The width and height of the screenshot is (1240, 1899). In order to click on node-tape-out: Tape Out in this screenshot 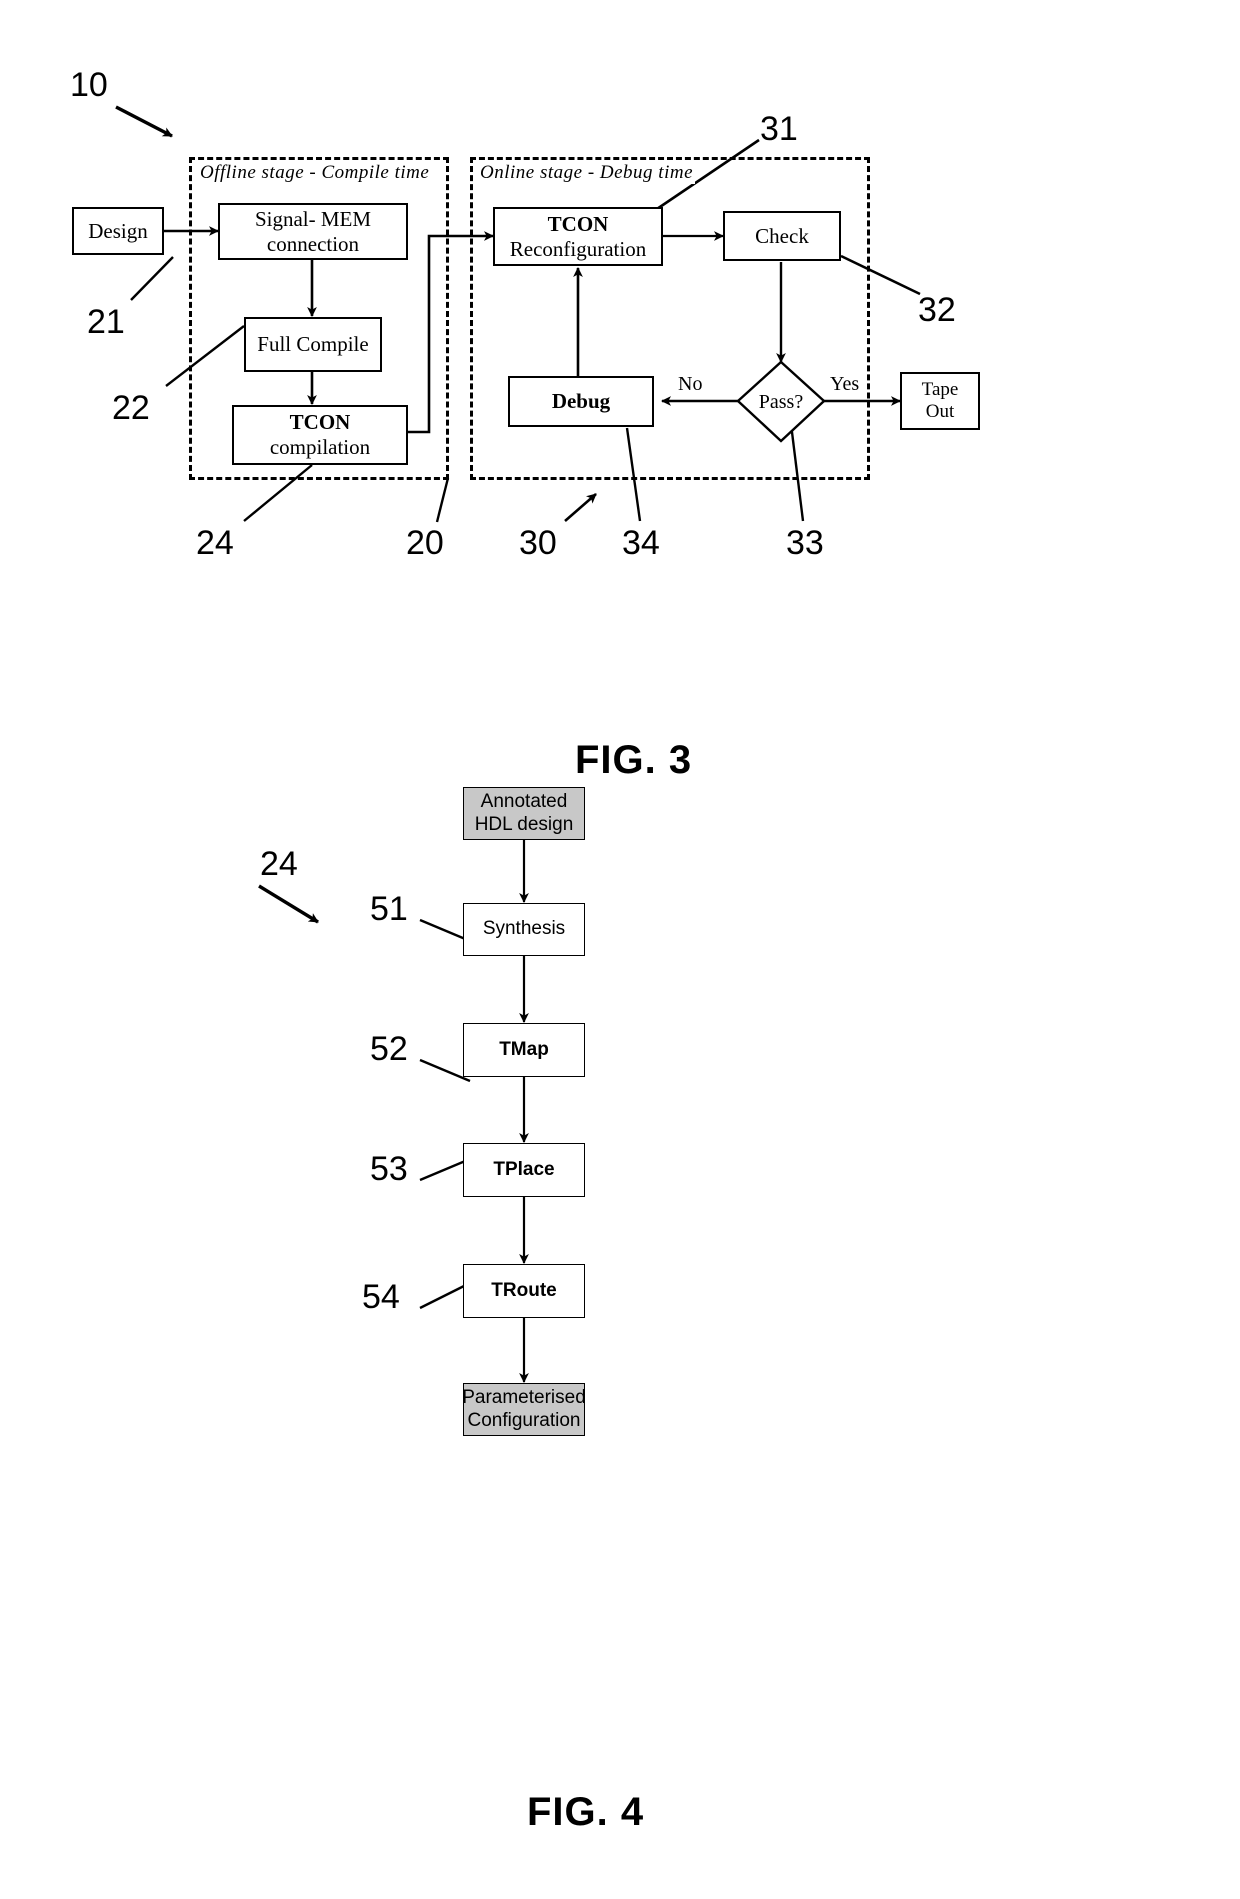, I will do `click(940, 401)`.